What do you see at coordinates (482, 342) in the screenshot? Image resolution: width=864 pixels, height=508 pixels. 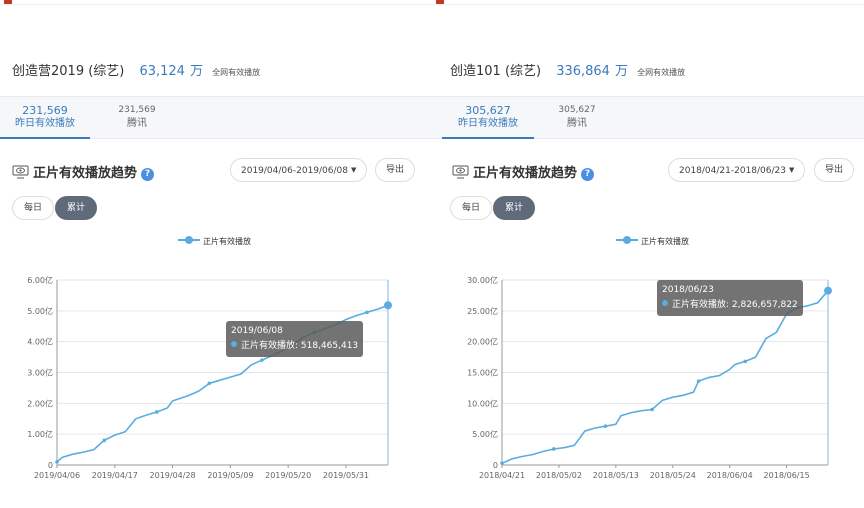 I see `y-tick-label: 20.00亿` at bounding box center [482, 342].